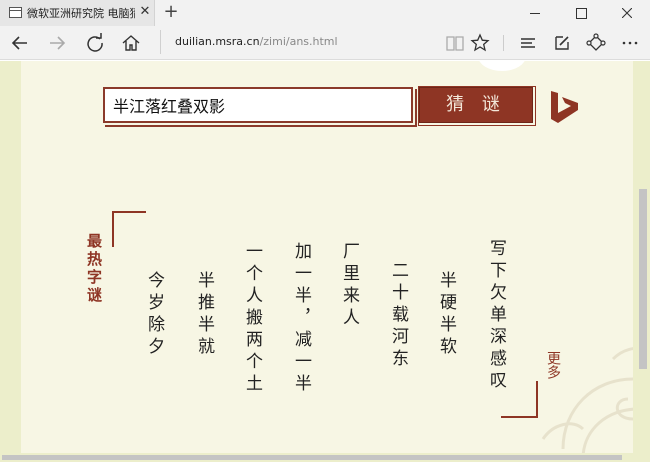 The image size is (650, 462). I want to click on horizontal-scroll-thumb, so click(312, 457).